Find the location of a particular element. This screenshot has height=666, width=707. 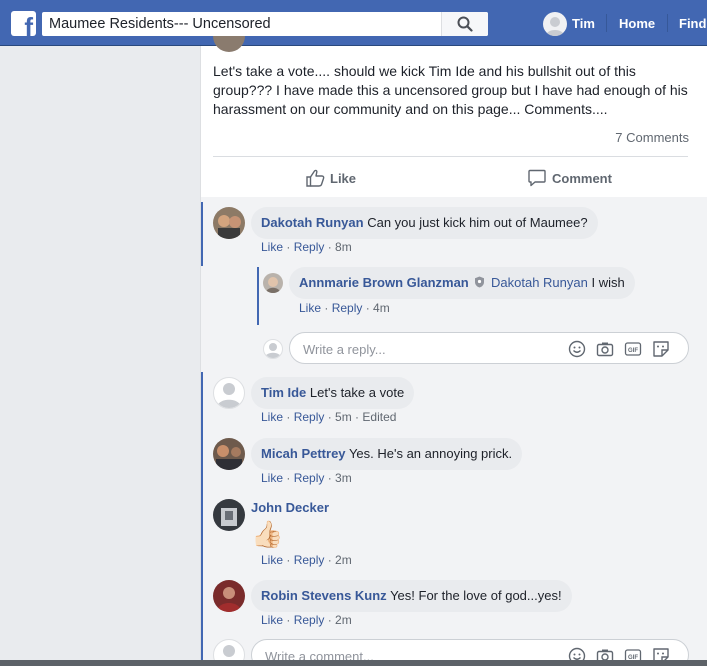

reply-text: I wish is located at coordinates (608, 282).